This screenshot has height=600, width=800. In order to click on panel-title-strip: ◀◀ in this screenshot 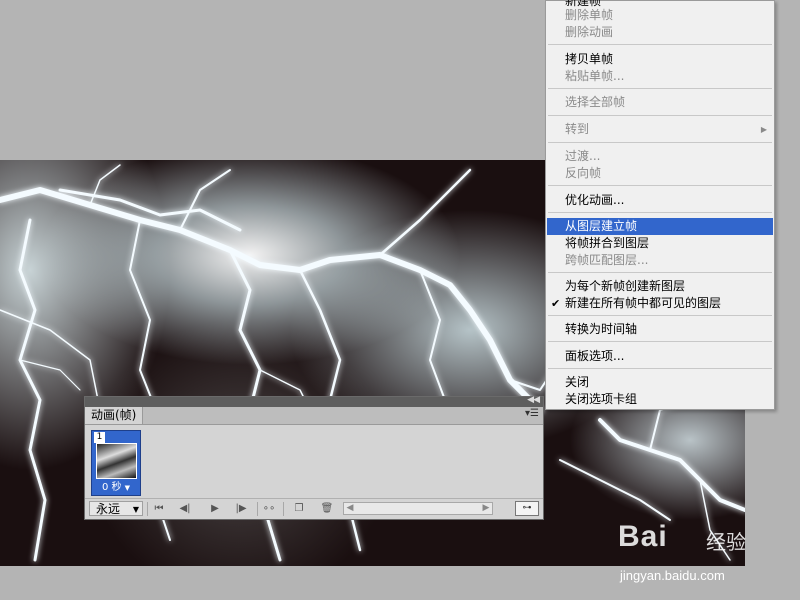, I will do `click(314, 401)`.